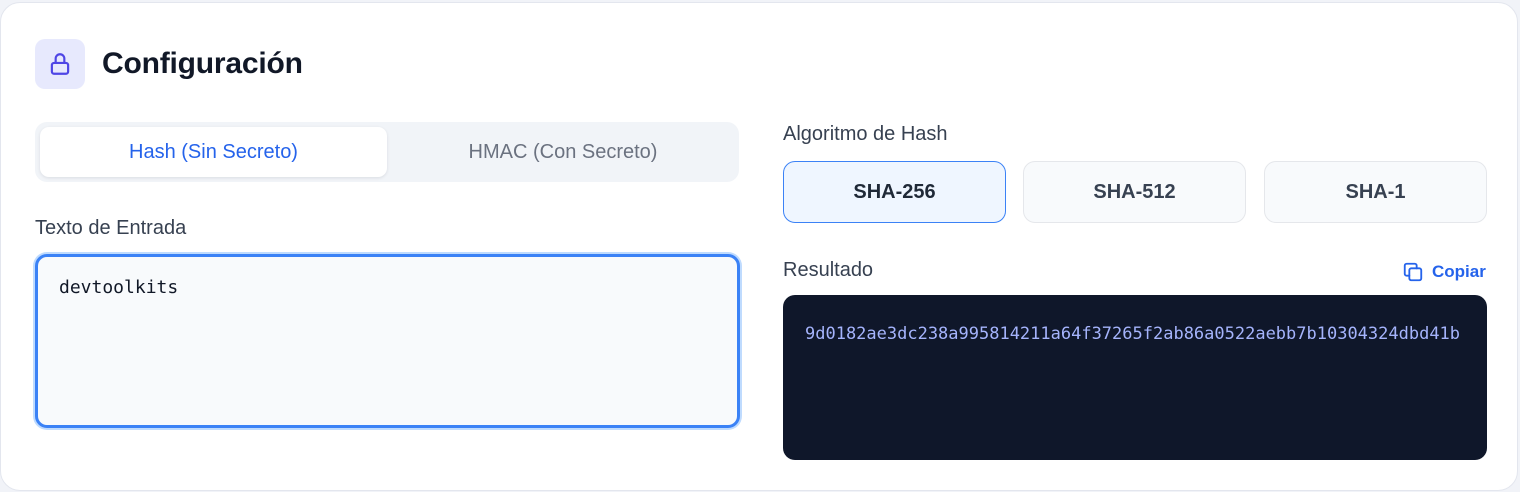 The image size is (1520, 492). What do you see at coordinates (563, 152) in the screenshot?
I see `tab-hmac: HMAC (Con Secreto)` at bounding box center [563, 152].